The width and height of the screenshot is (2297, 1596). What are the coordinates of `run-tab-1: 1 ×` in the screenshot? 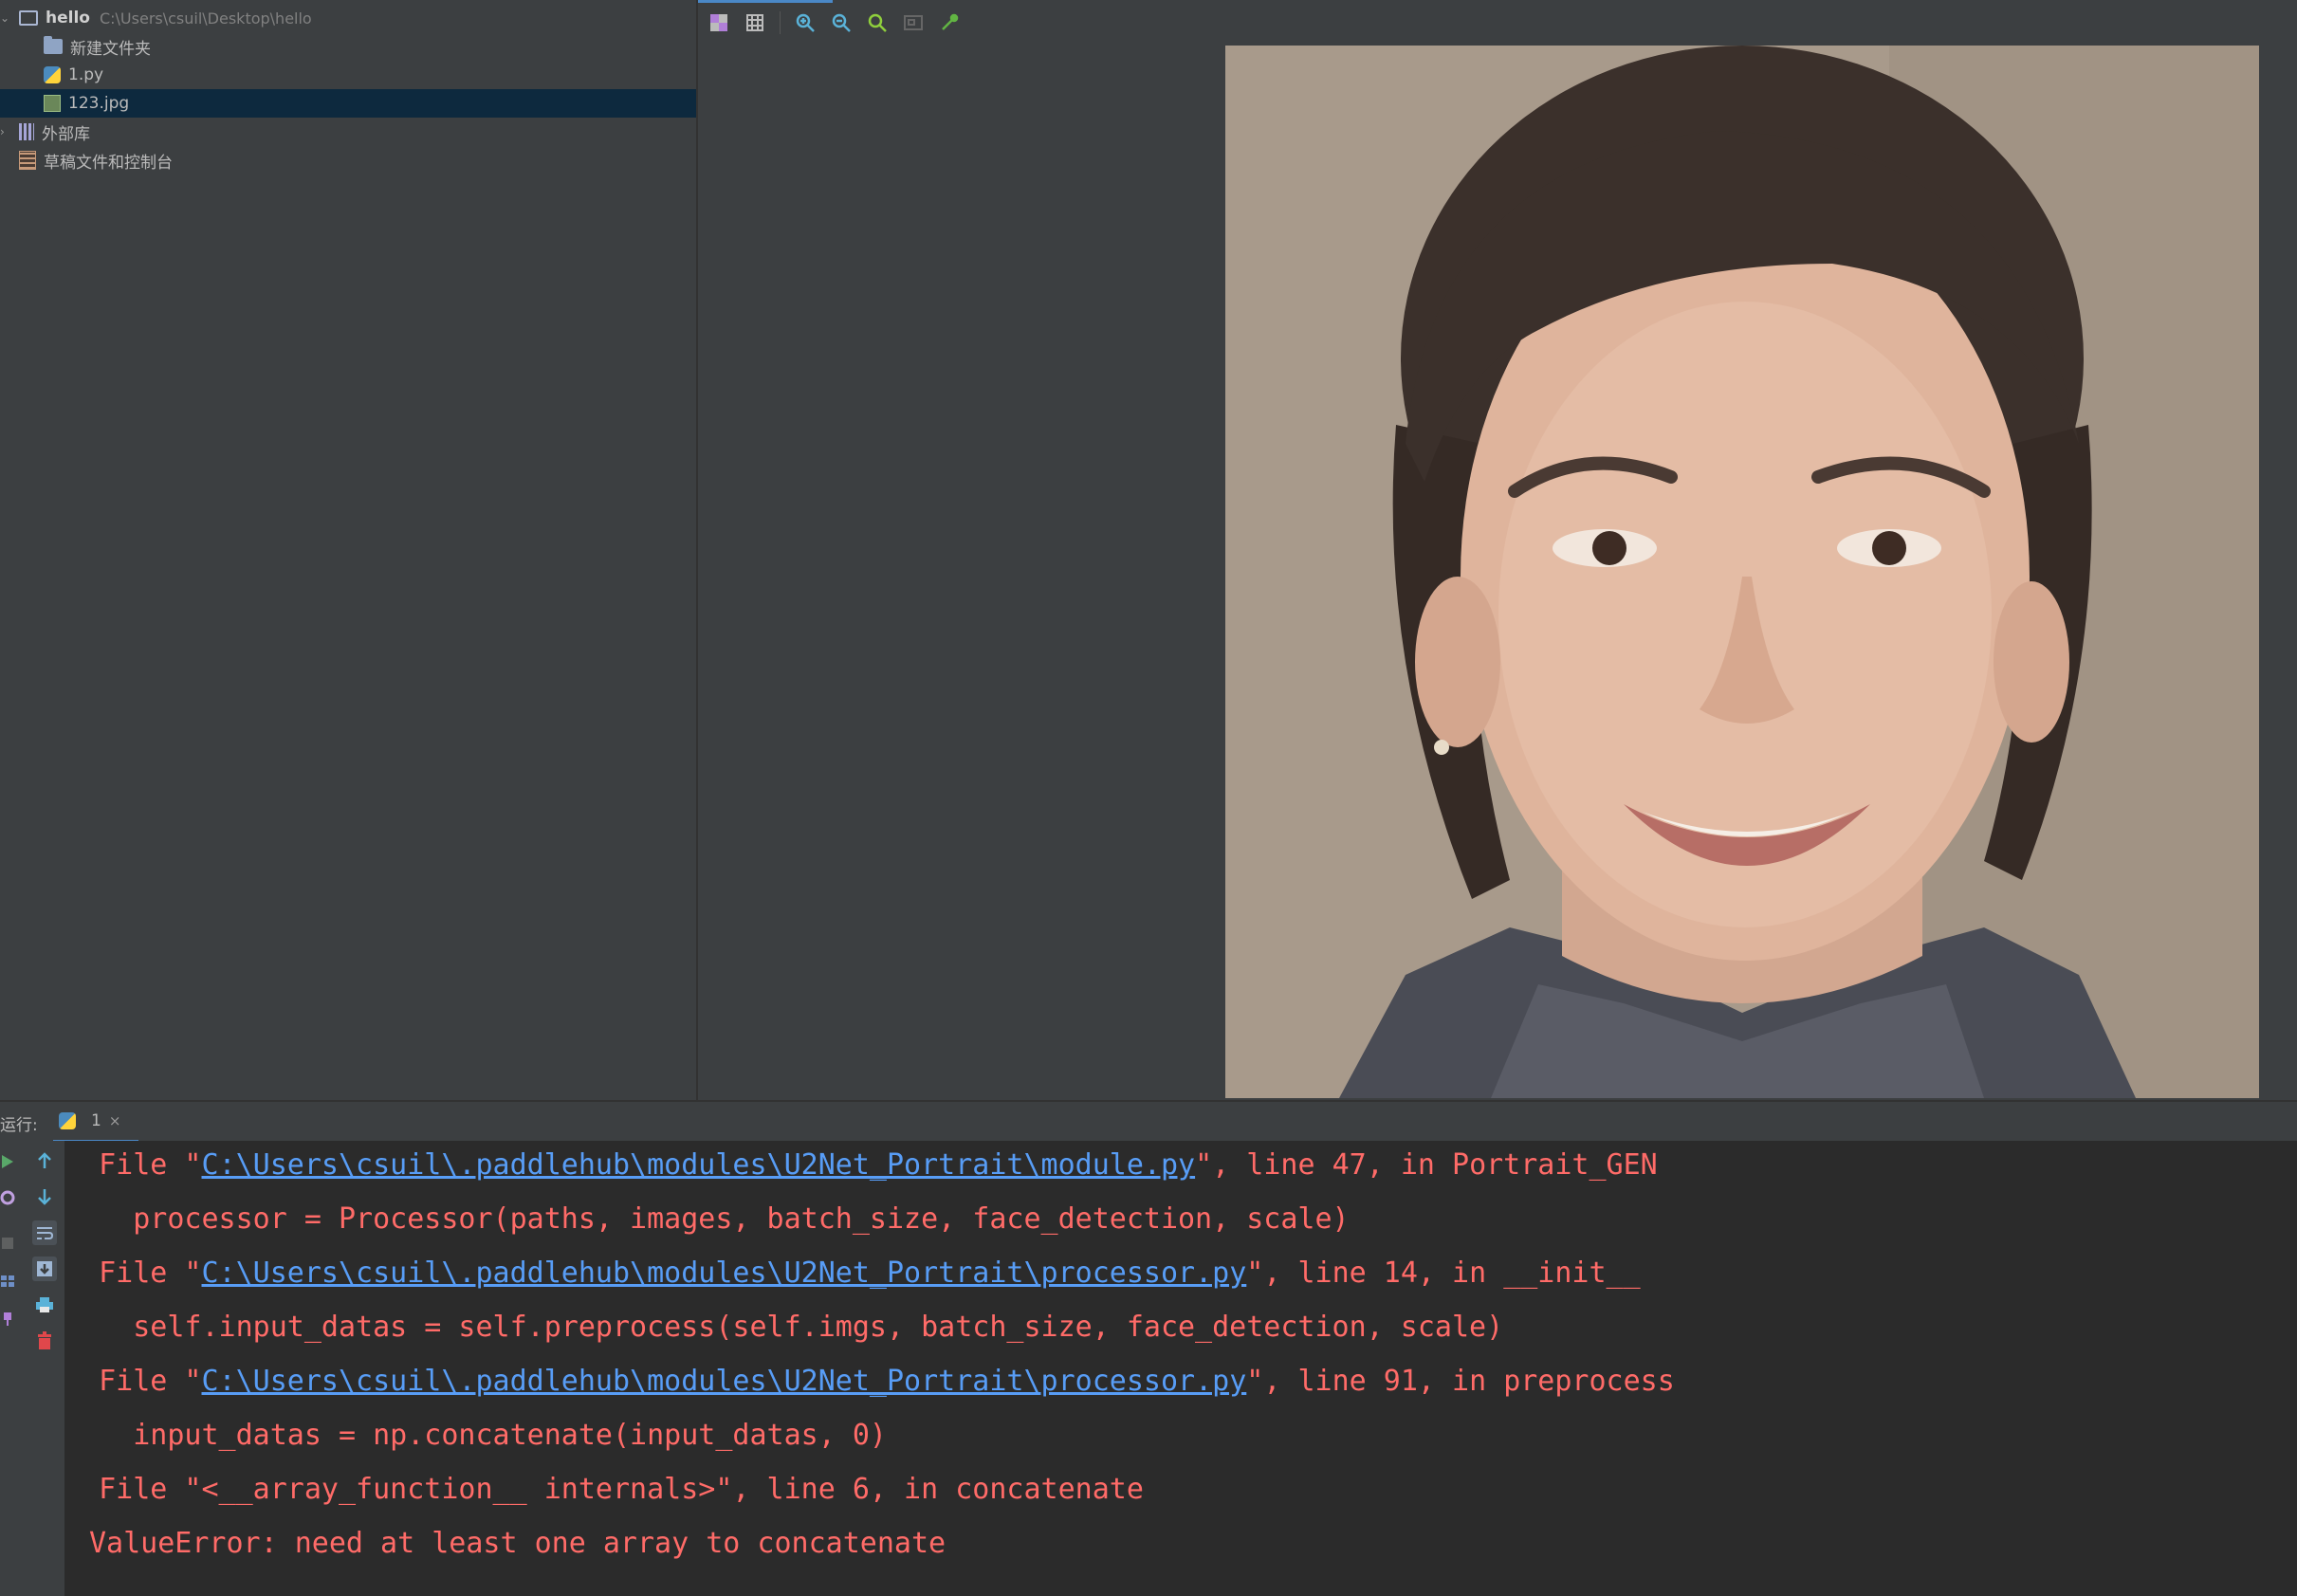 It's located at (96, 1122).